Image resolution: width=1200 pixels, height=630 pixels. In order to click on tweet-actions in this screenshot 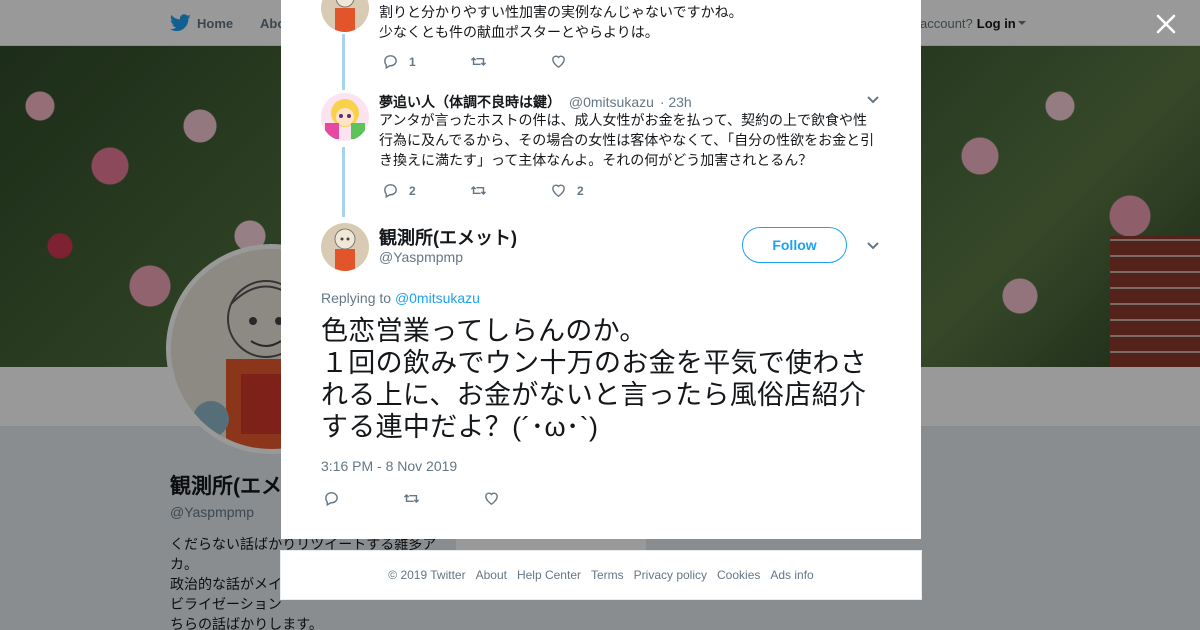, I will do `click(411, 498)`.